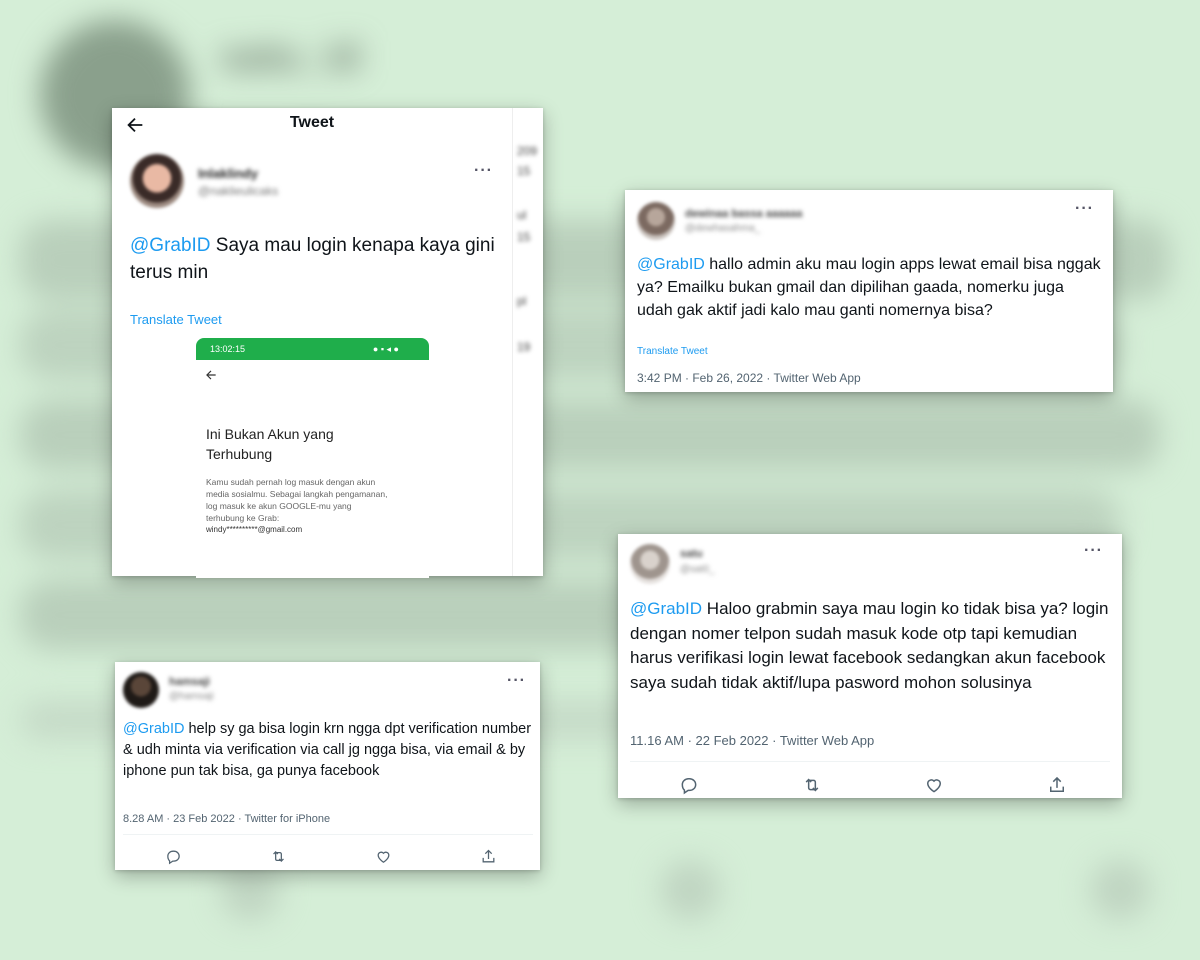 The height and width of the screenshot is (960, 1200). What do you see at coordinates (752, 740) in the screenshot?
I see `tweet-timestamp: 11.16 AM · 22 Feb 2022 · Twitter Web App` at bounding box center [752, 740].